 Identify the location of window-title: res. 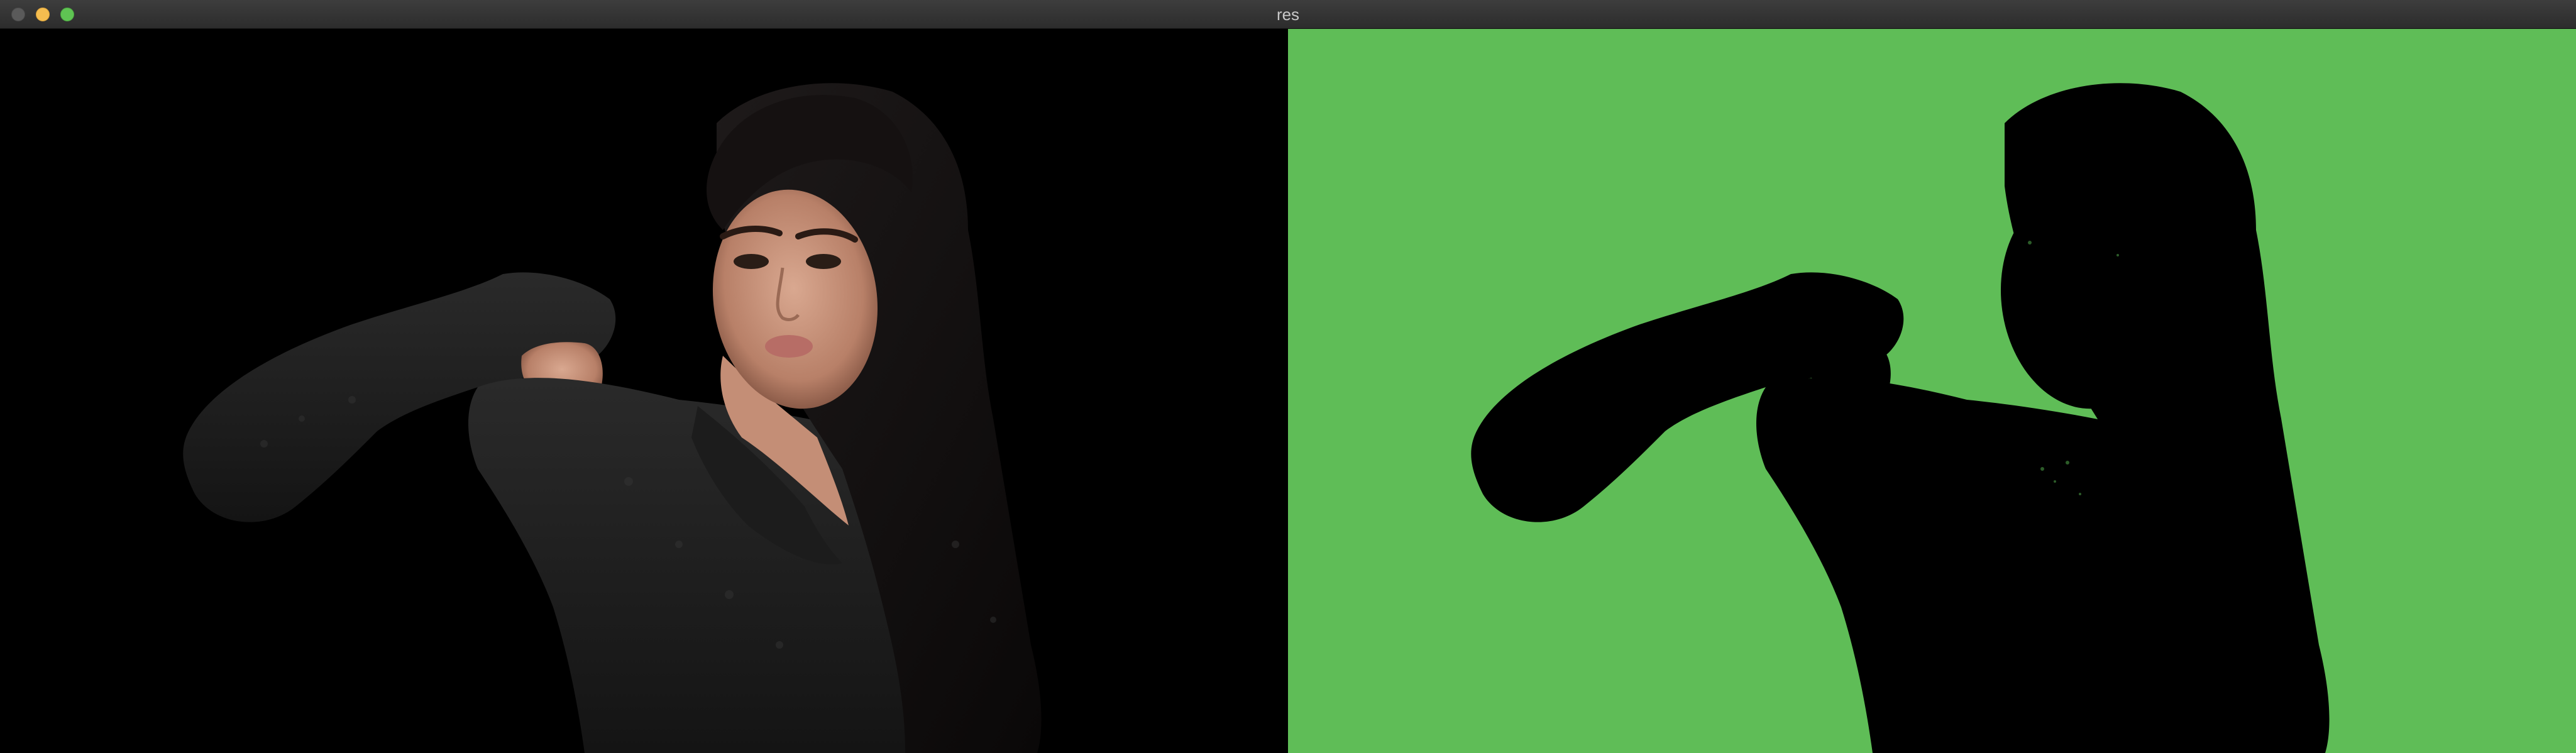
(1288, 15).